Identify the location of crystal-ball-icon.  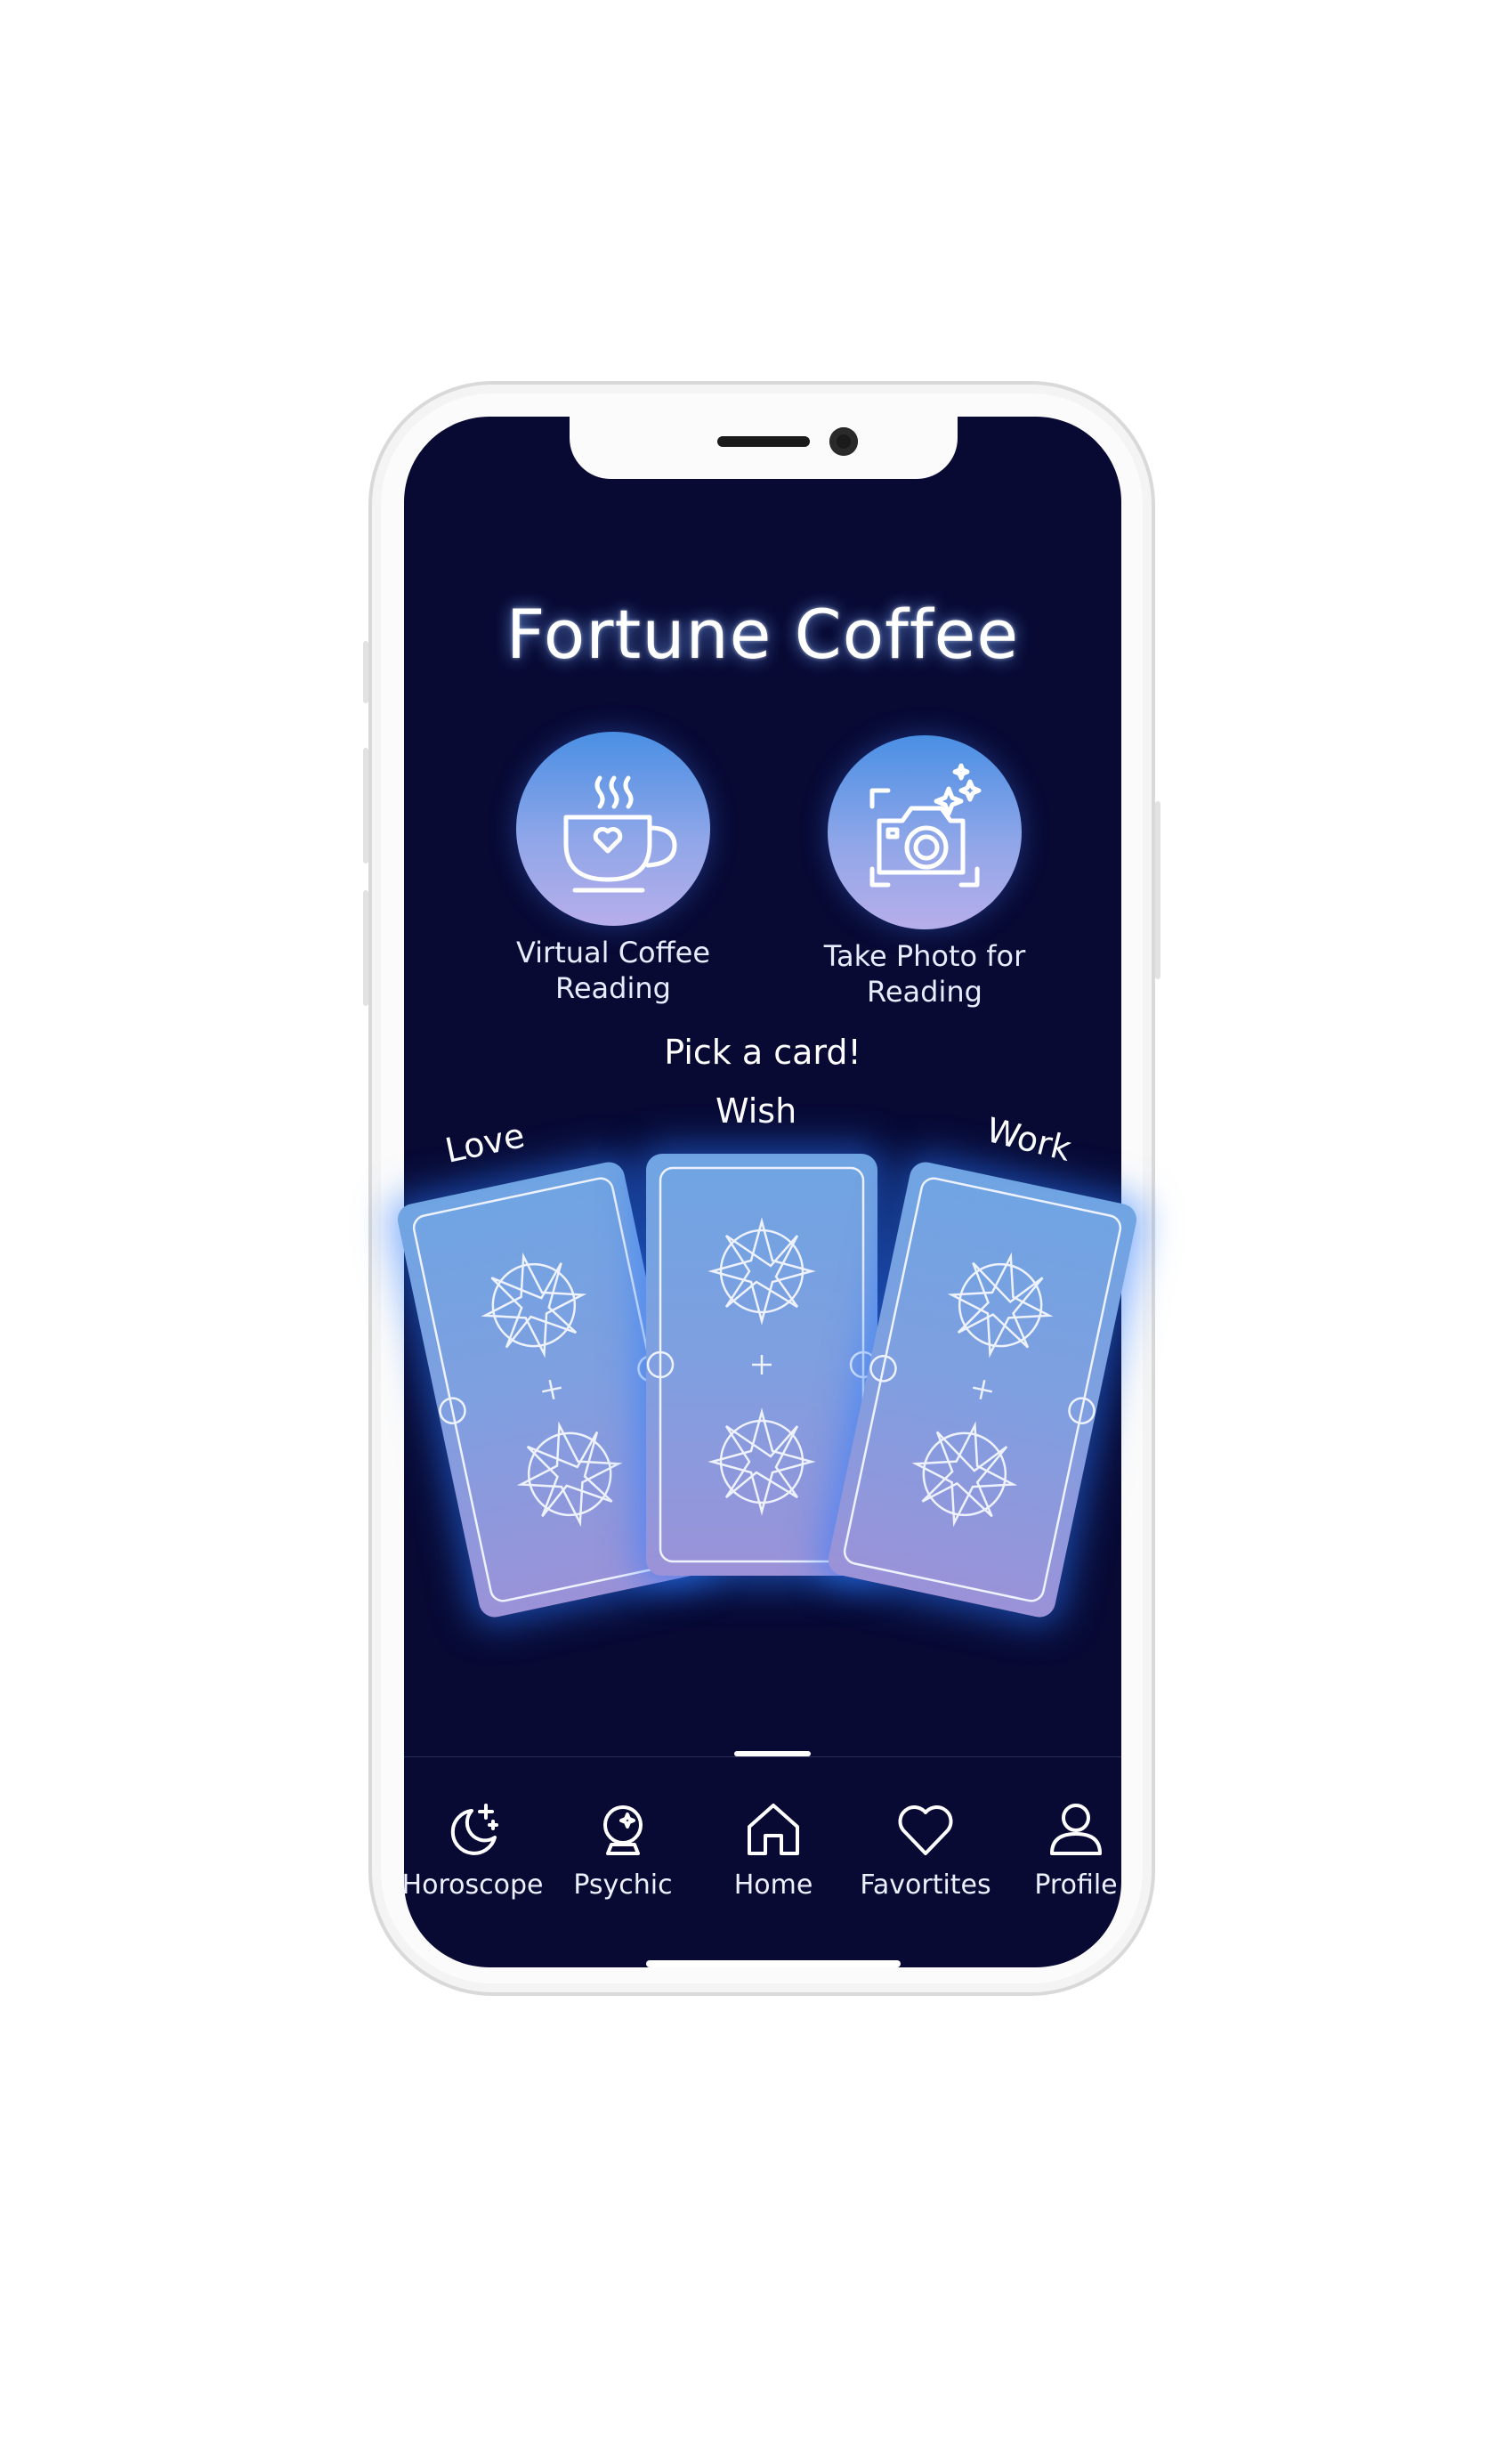
(623, 1830).